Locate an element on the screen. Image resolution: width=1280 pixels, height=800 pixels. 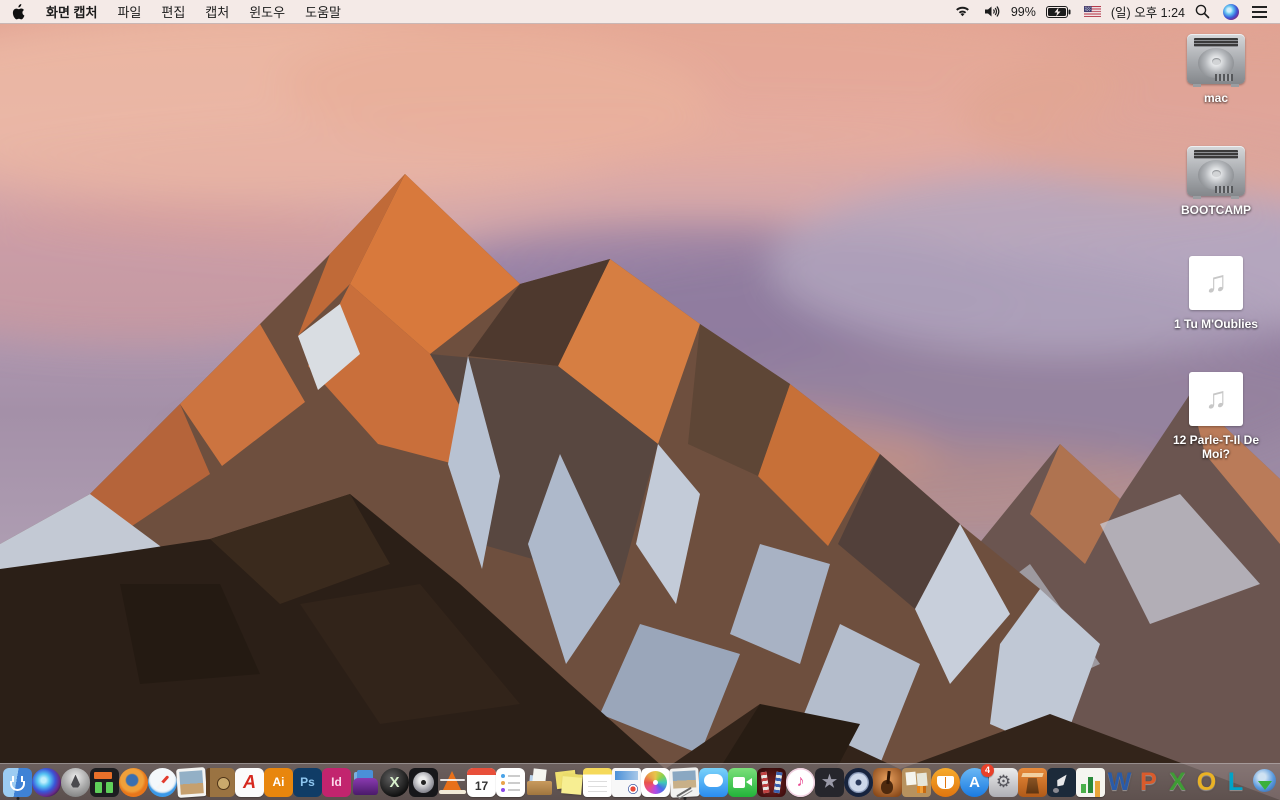
dock-download-manager-icon is located at coordinates (1264, 782).